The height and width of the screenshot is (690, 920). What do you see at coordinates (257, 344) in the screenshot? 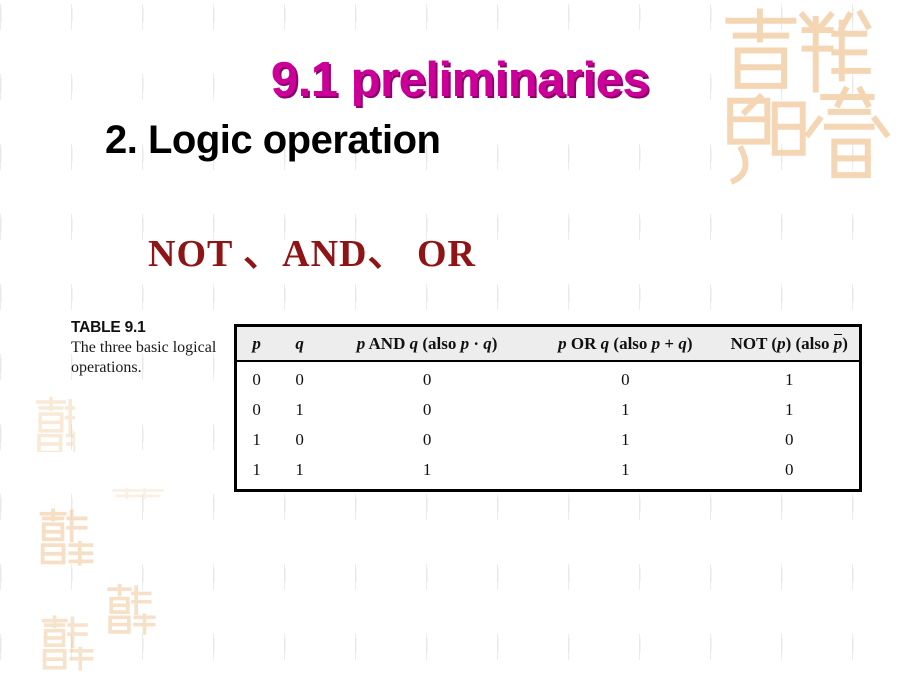
I see `header-cell-p: p` at bounding box center [257, 344].